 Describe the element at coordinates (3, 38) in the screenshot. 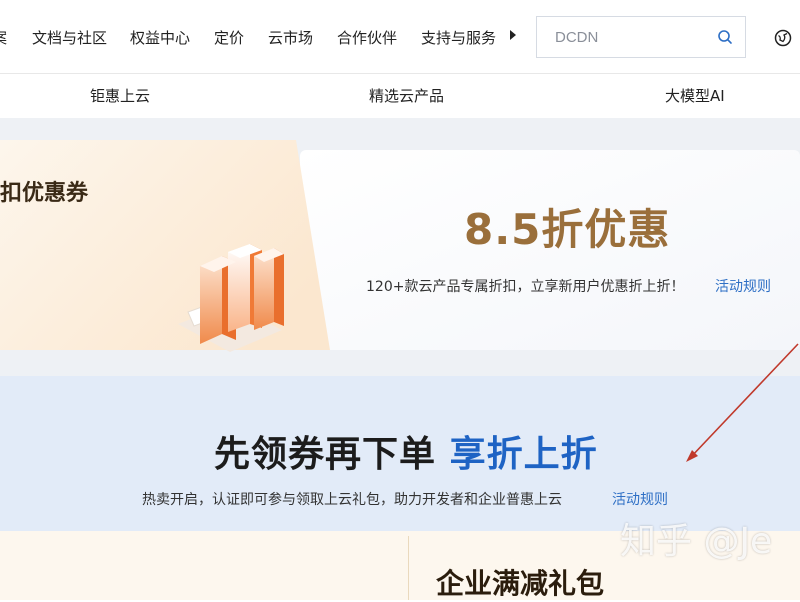

I see `nav-item-partial: 案` at that location.